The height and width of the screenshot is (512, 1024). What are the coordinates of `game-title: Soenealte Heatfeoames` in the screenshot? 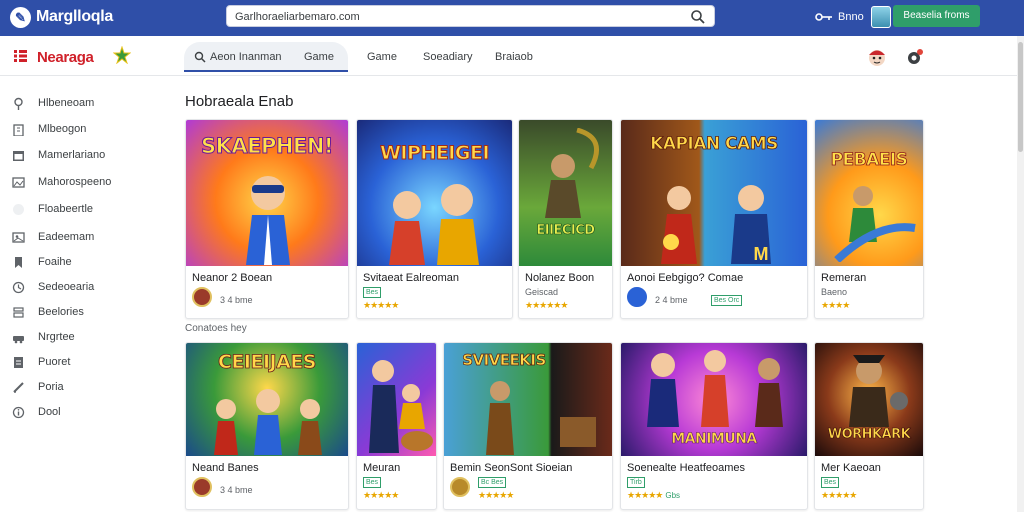 It's located at (686, 468).